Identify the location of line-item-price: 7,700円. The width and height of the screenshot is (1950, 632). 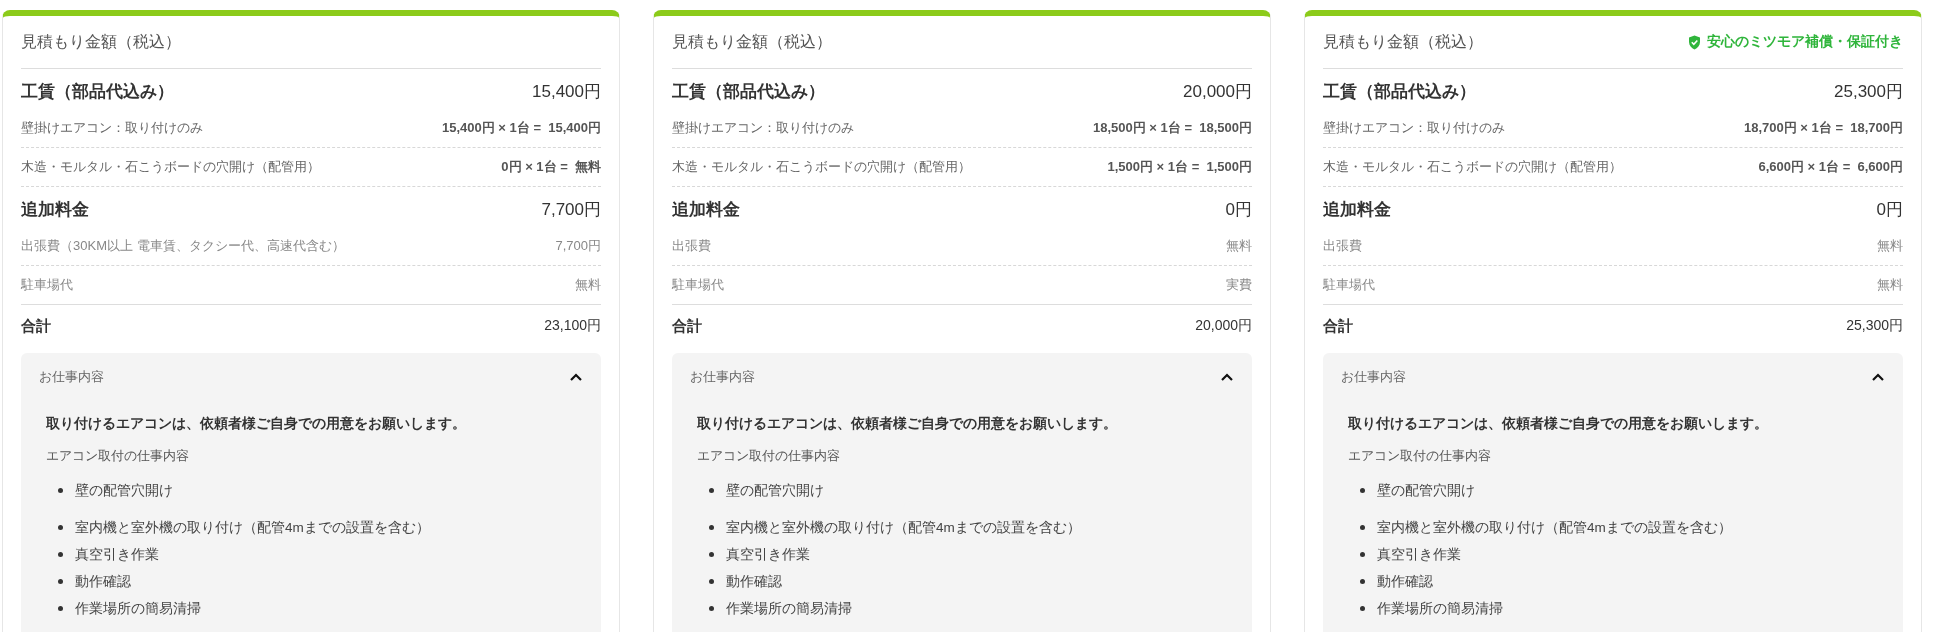
(578, 246).